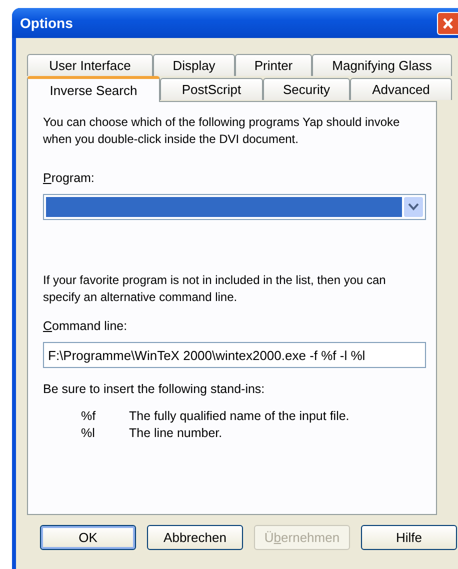 The height and width of the screenshot is (569, 458). I want to click on dialog-button: Abbrechen, so click(195, 537).